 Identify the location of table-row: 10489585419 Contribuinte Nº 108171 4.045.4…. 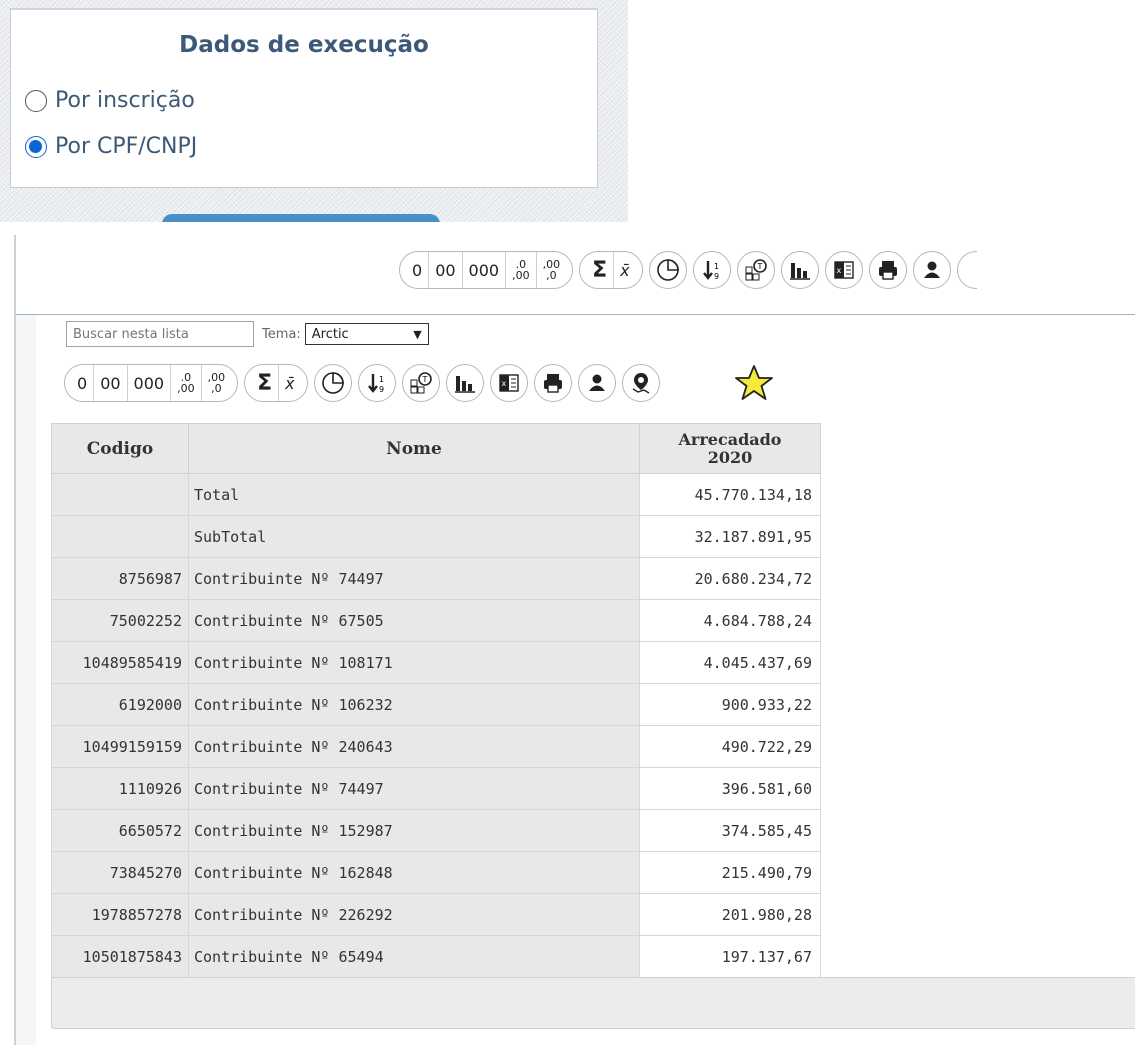
(436, 662).